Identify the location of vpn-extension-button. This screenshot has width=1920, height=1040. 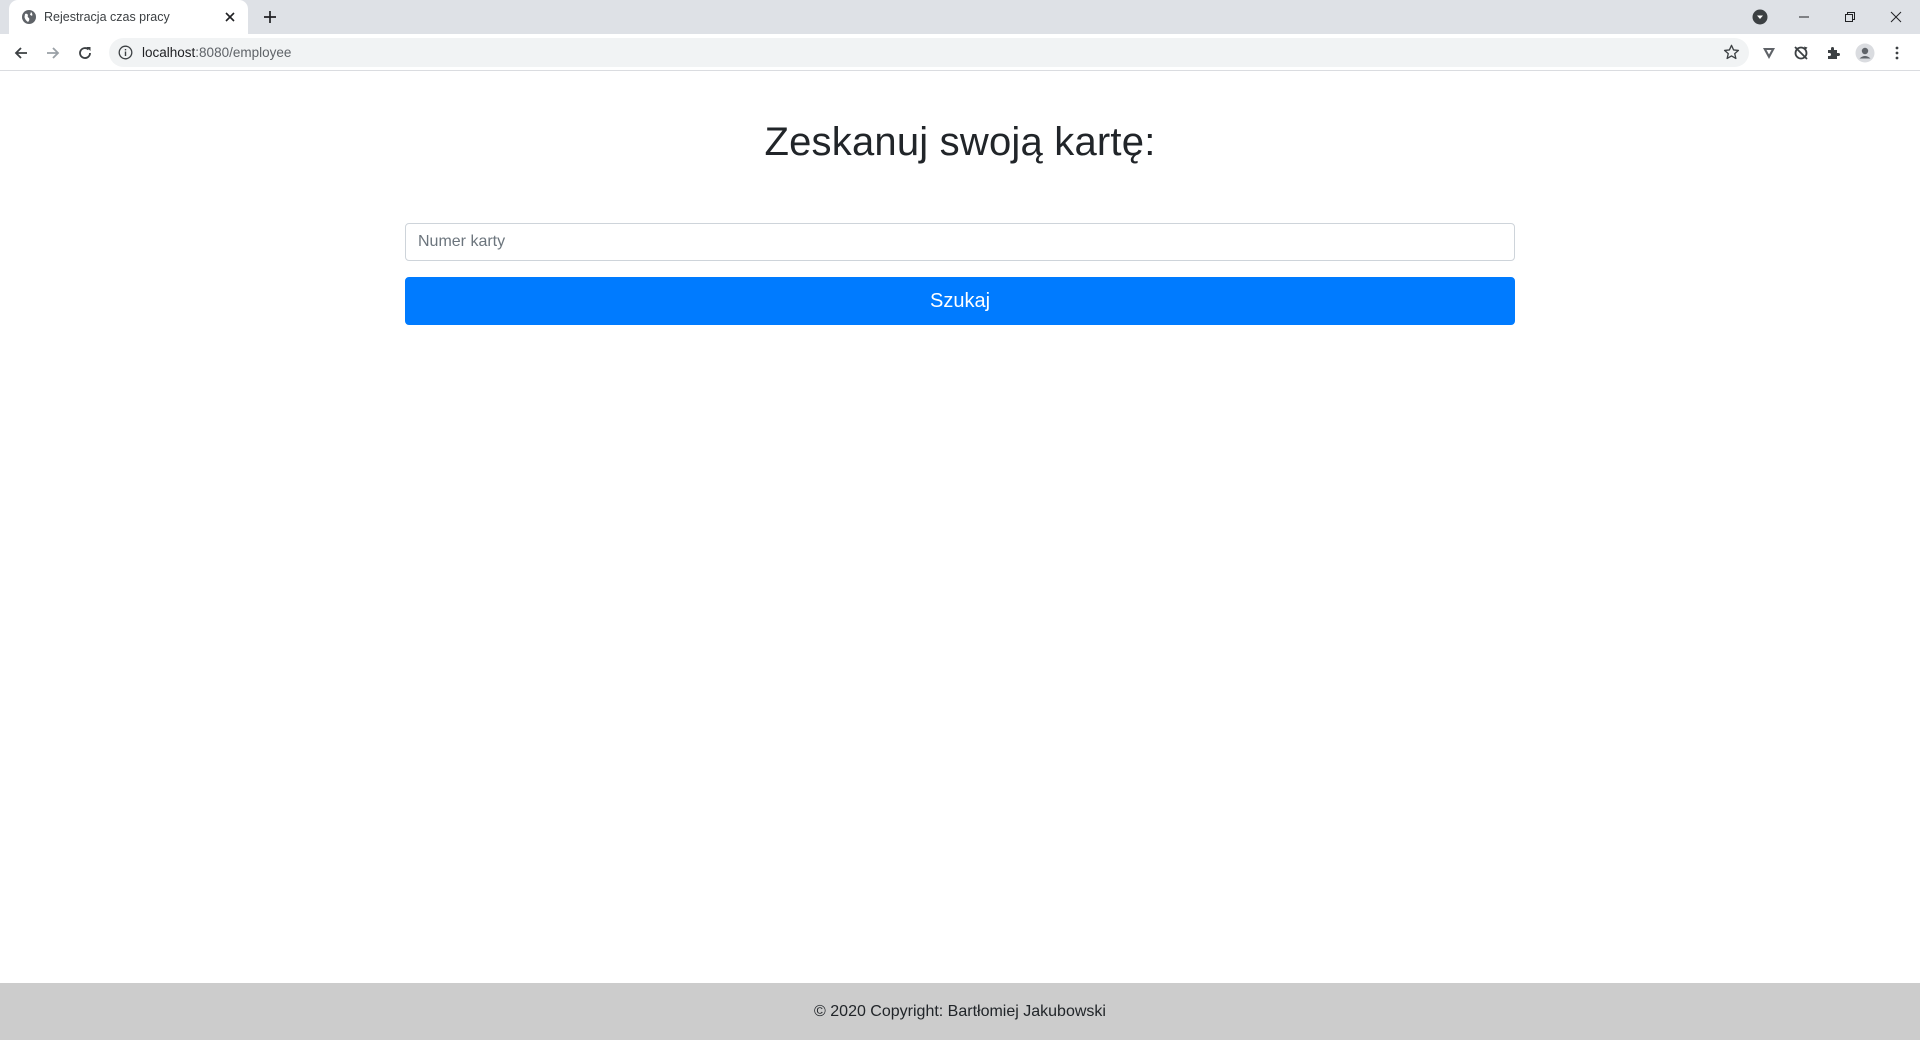
(1769, 53).